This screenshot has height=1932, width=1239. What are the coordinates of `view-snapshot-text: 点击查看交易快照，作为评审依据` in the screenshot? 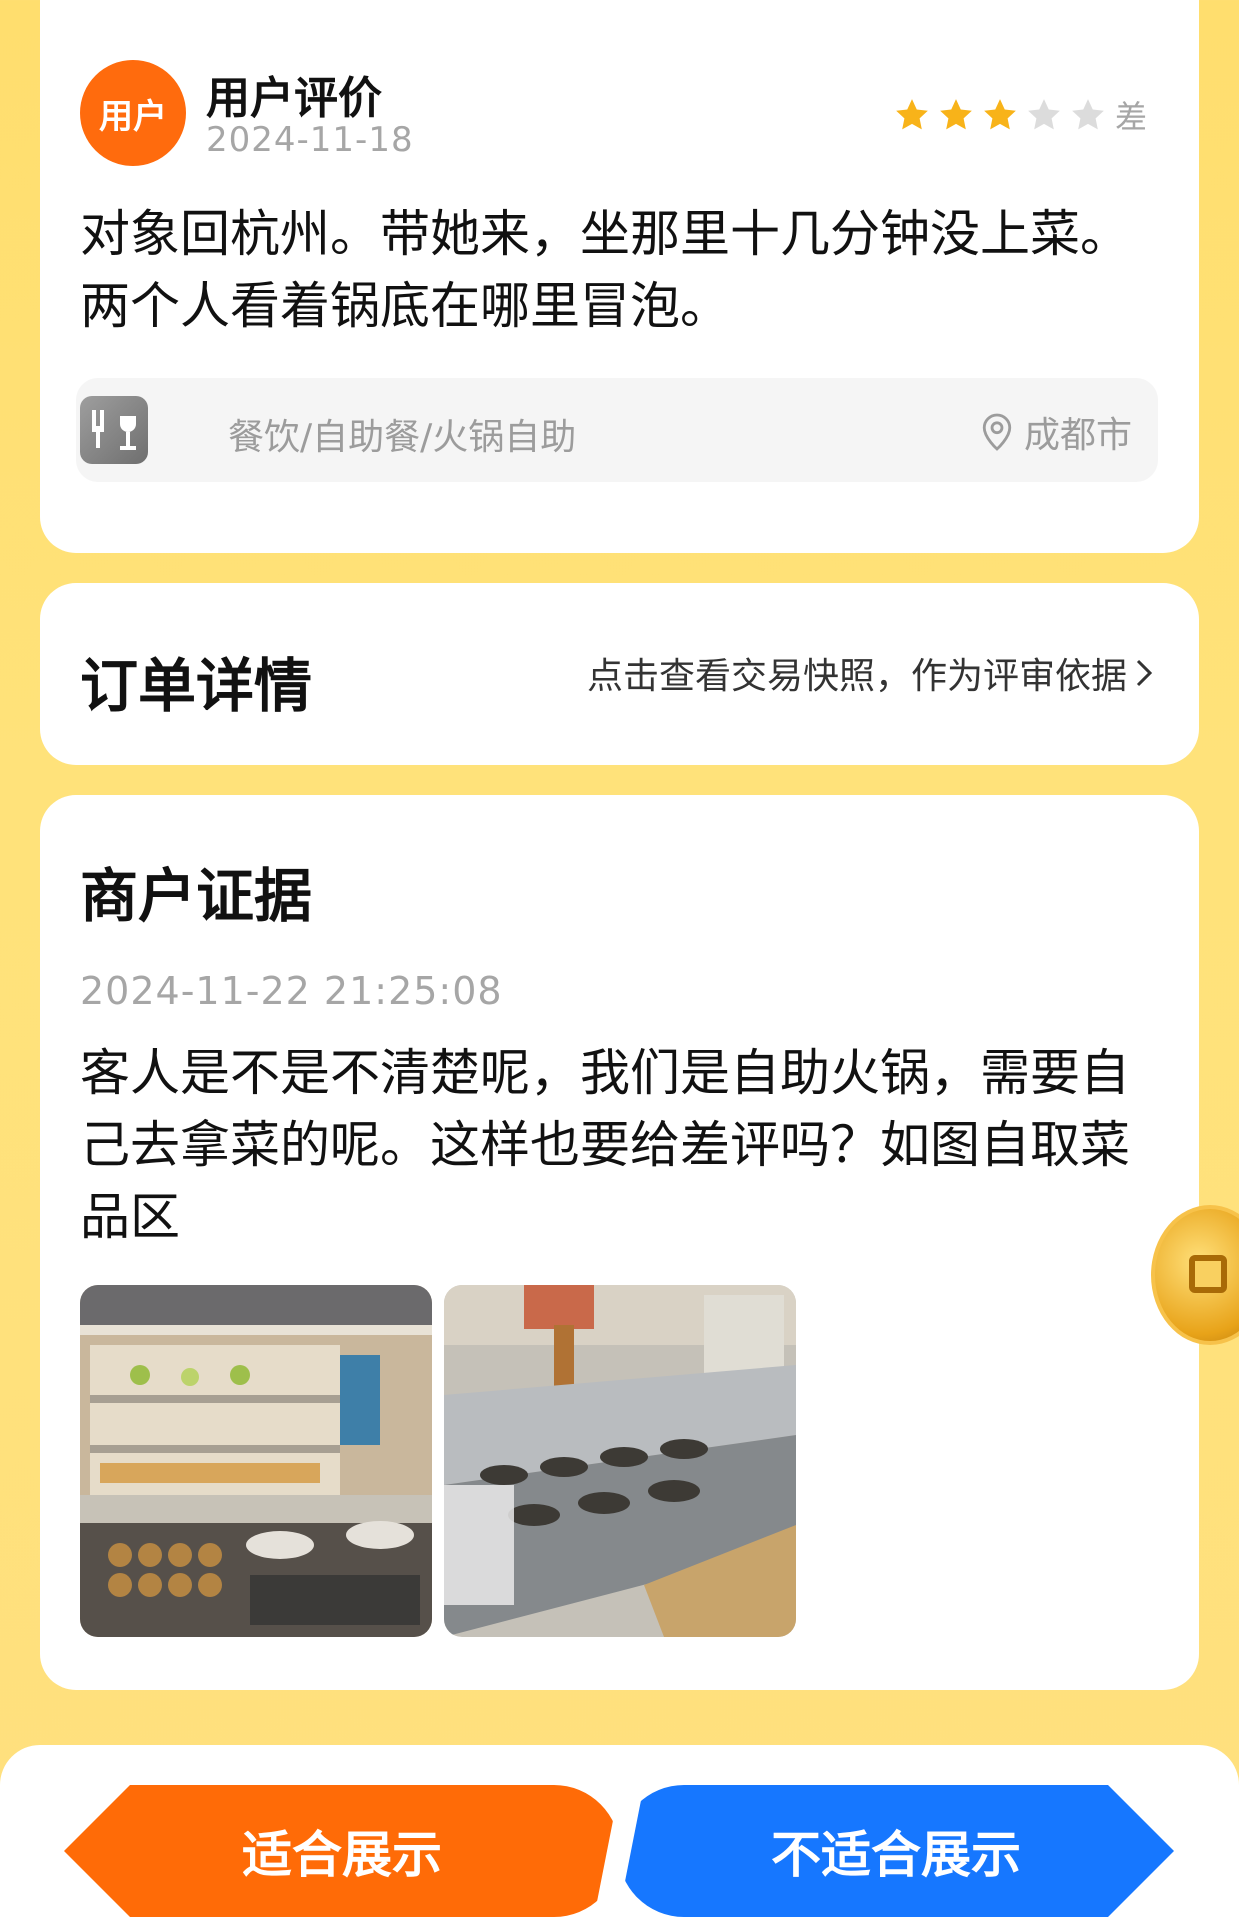 It's located at (856, 676).